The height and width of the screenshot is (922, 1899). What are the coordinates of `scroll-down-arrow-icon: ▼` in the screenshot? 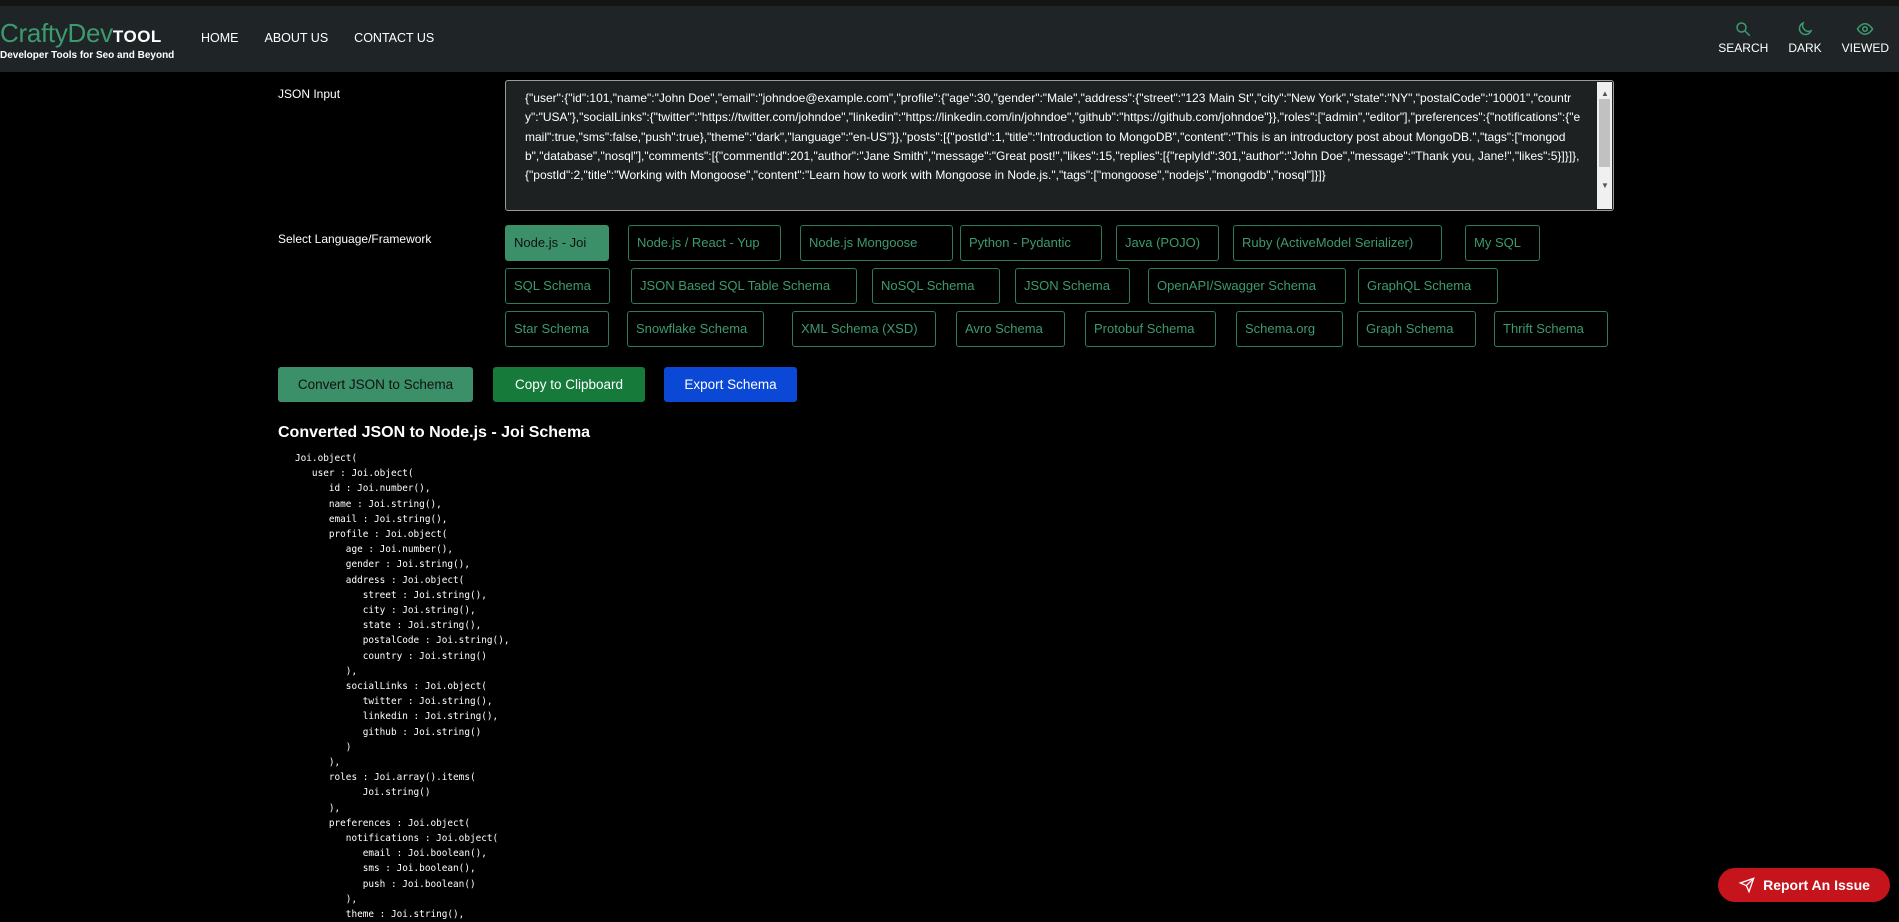 It's located at (1605, 185).